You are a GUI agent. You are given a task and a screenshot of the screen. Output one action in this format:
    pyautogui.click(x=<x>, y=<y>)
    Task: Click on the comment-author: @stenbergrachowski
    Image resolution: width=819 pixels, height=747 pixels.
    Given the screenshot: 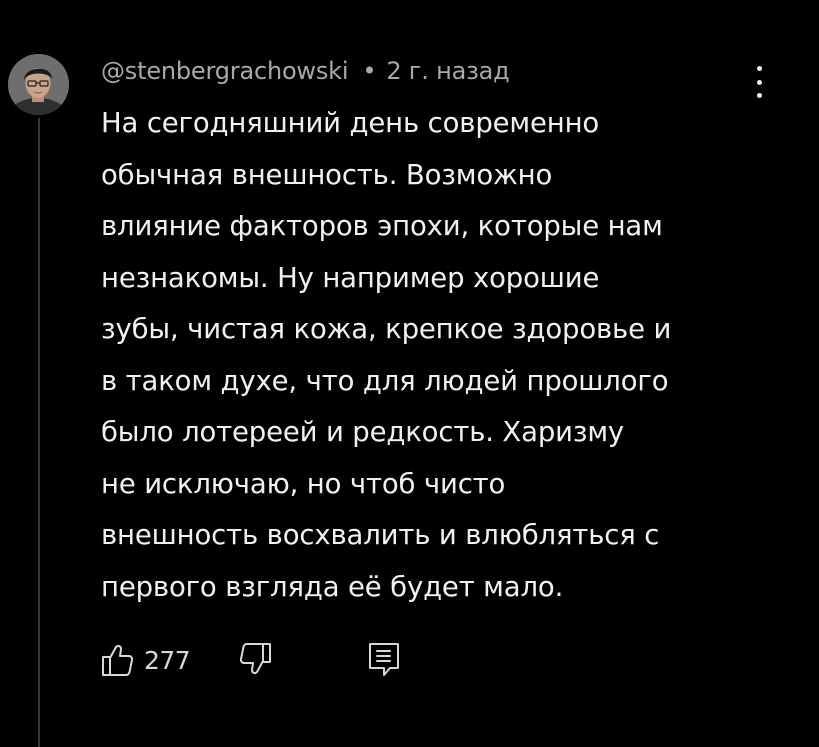 What is the action you would take?
    pyautogui.click(x=225, y=71)
    